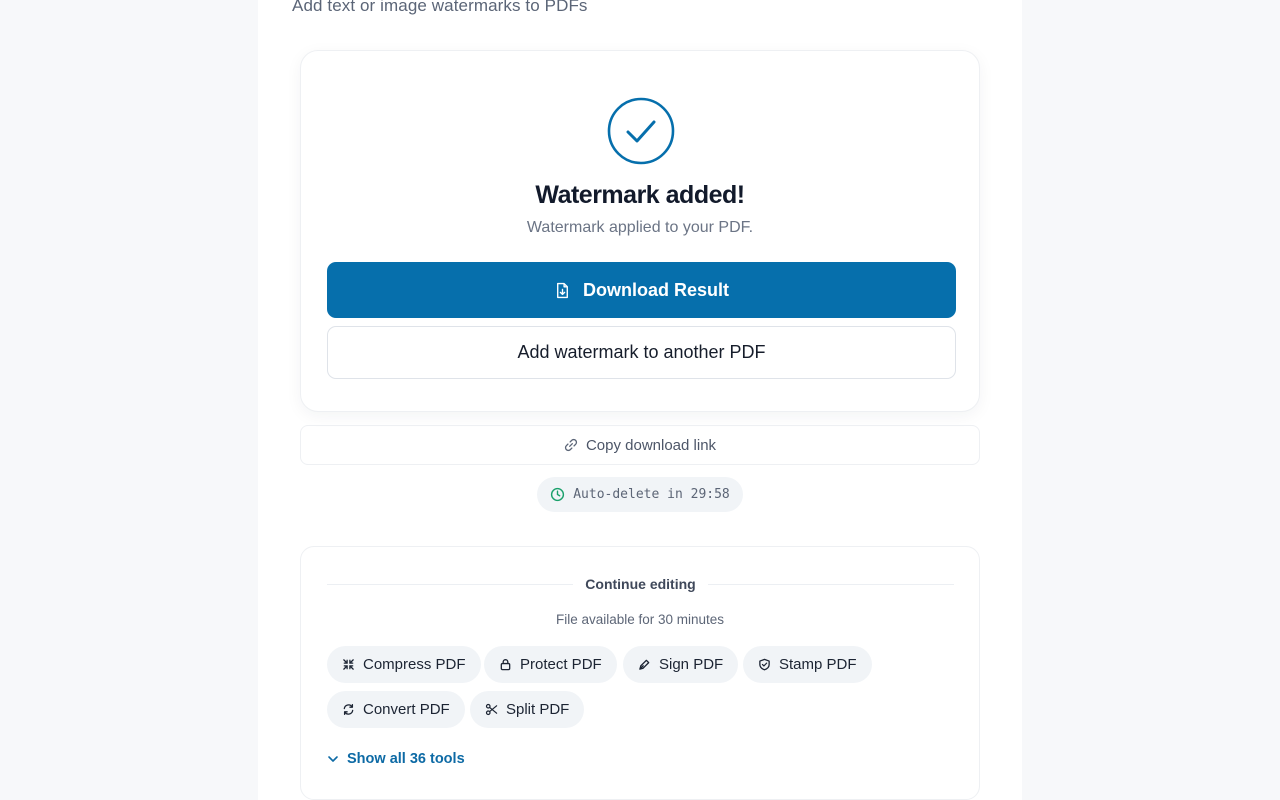 The width and height of the screenshot is (1280, 800). I want to click on tool-label: Convert PDF, so click(406, 709).